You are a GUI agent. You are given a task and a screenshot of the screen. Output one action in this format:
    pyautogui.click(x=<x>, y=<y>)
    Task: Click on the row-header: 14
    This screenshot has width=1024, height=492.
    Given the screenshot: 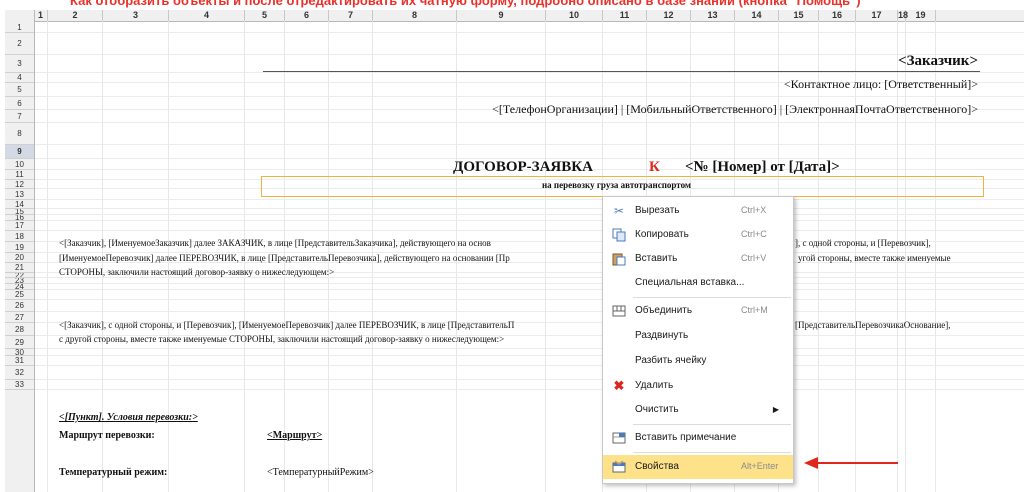 What is the action you would take?
    pyautogui.click(x=19, y=204)
    